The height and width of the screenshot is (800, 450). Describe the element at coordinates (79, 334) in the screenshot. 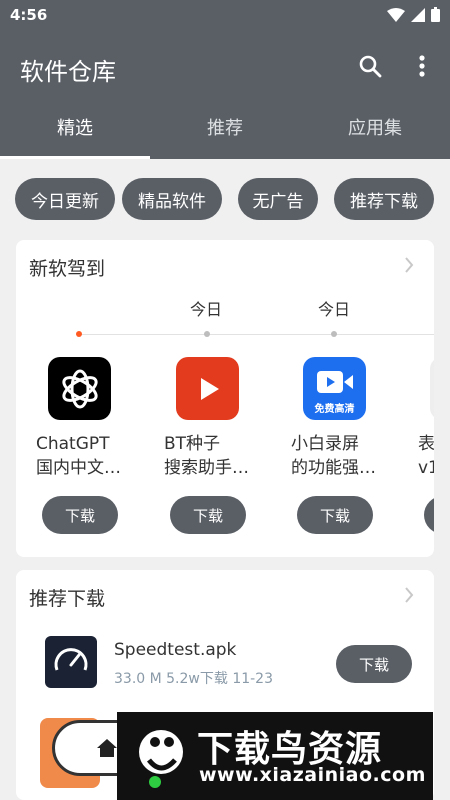

I see `timeline-dot-active` at that location.